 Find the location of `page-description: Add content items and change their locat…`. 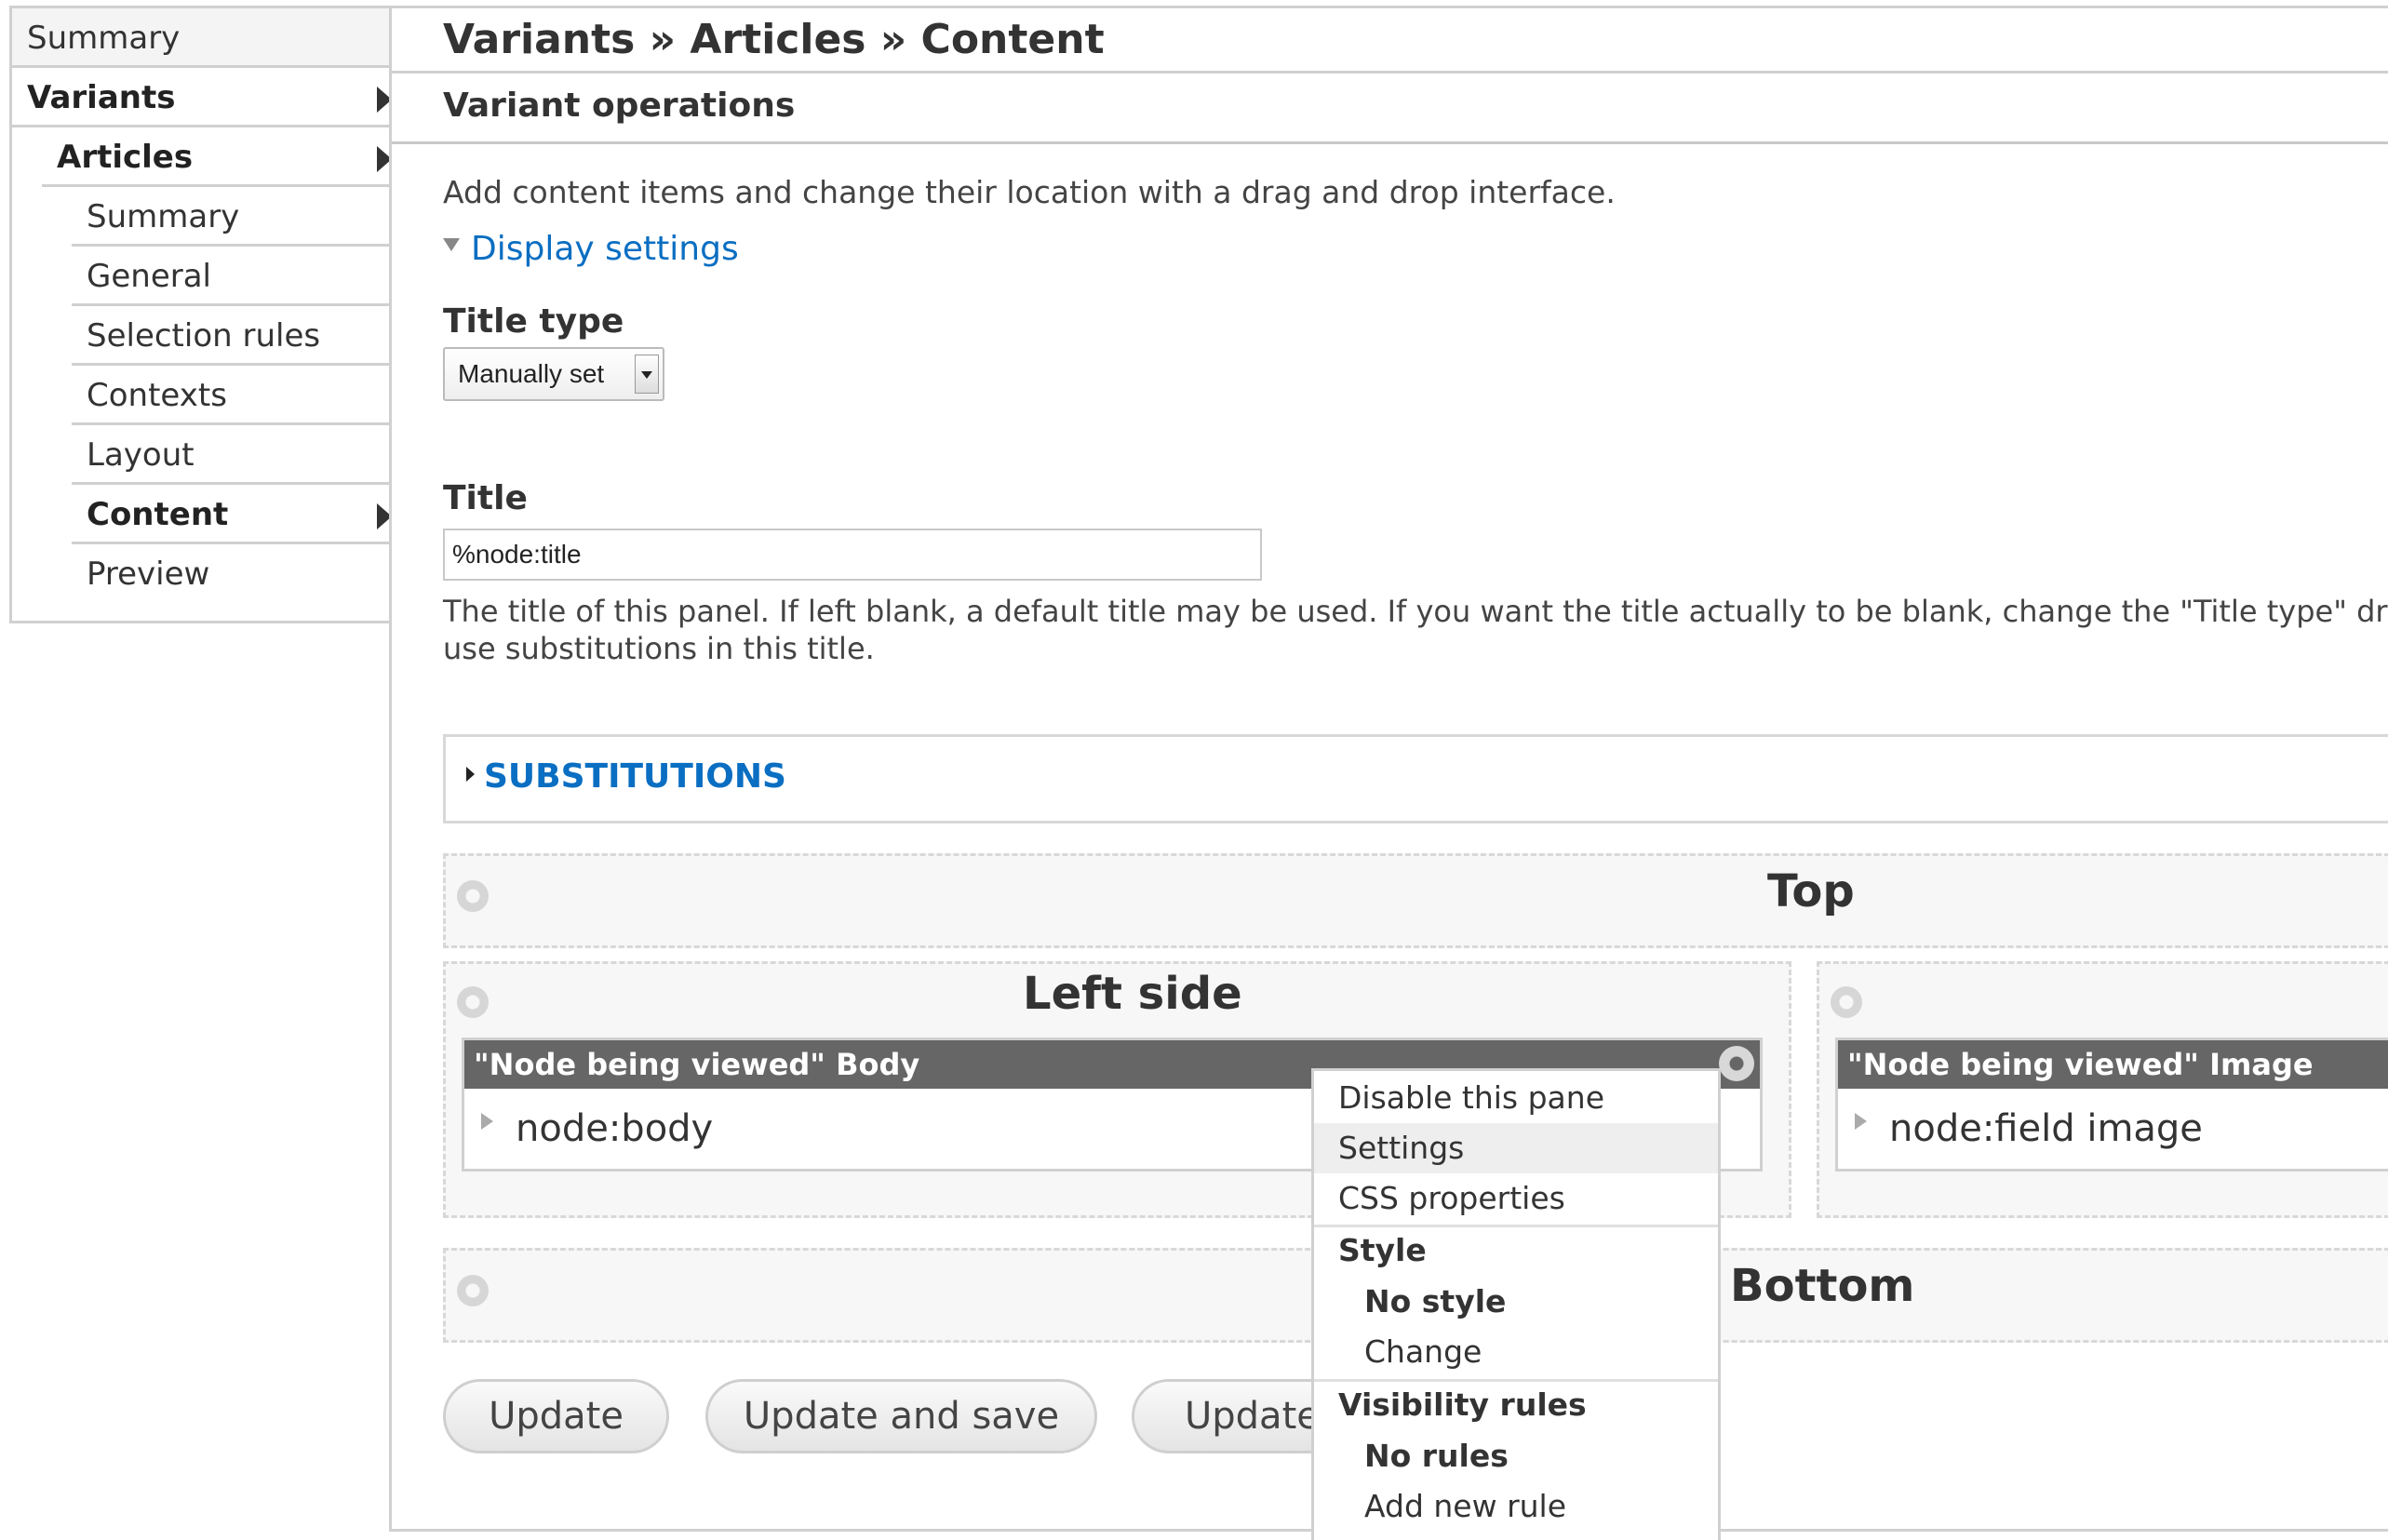

page-description: Add content items and change their locat… is located at coordinates (1030, 192).